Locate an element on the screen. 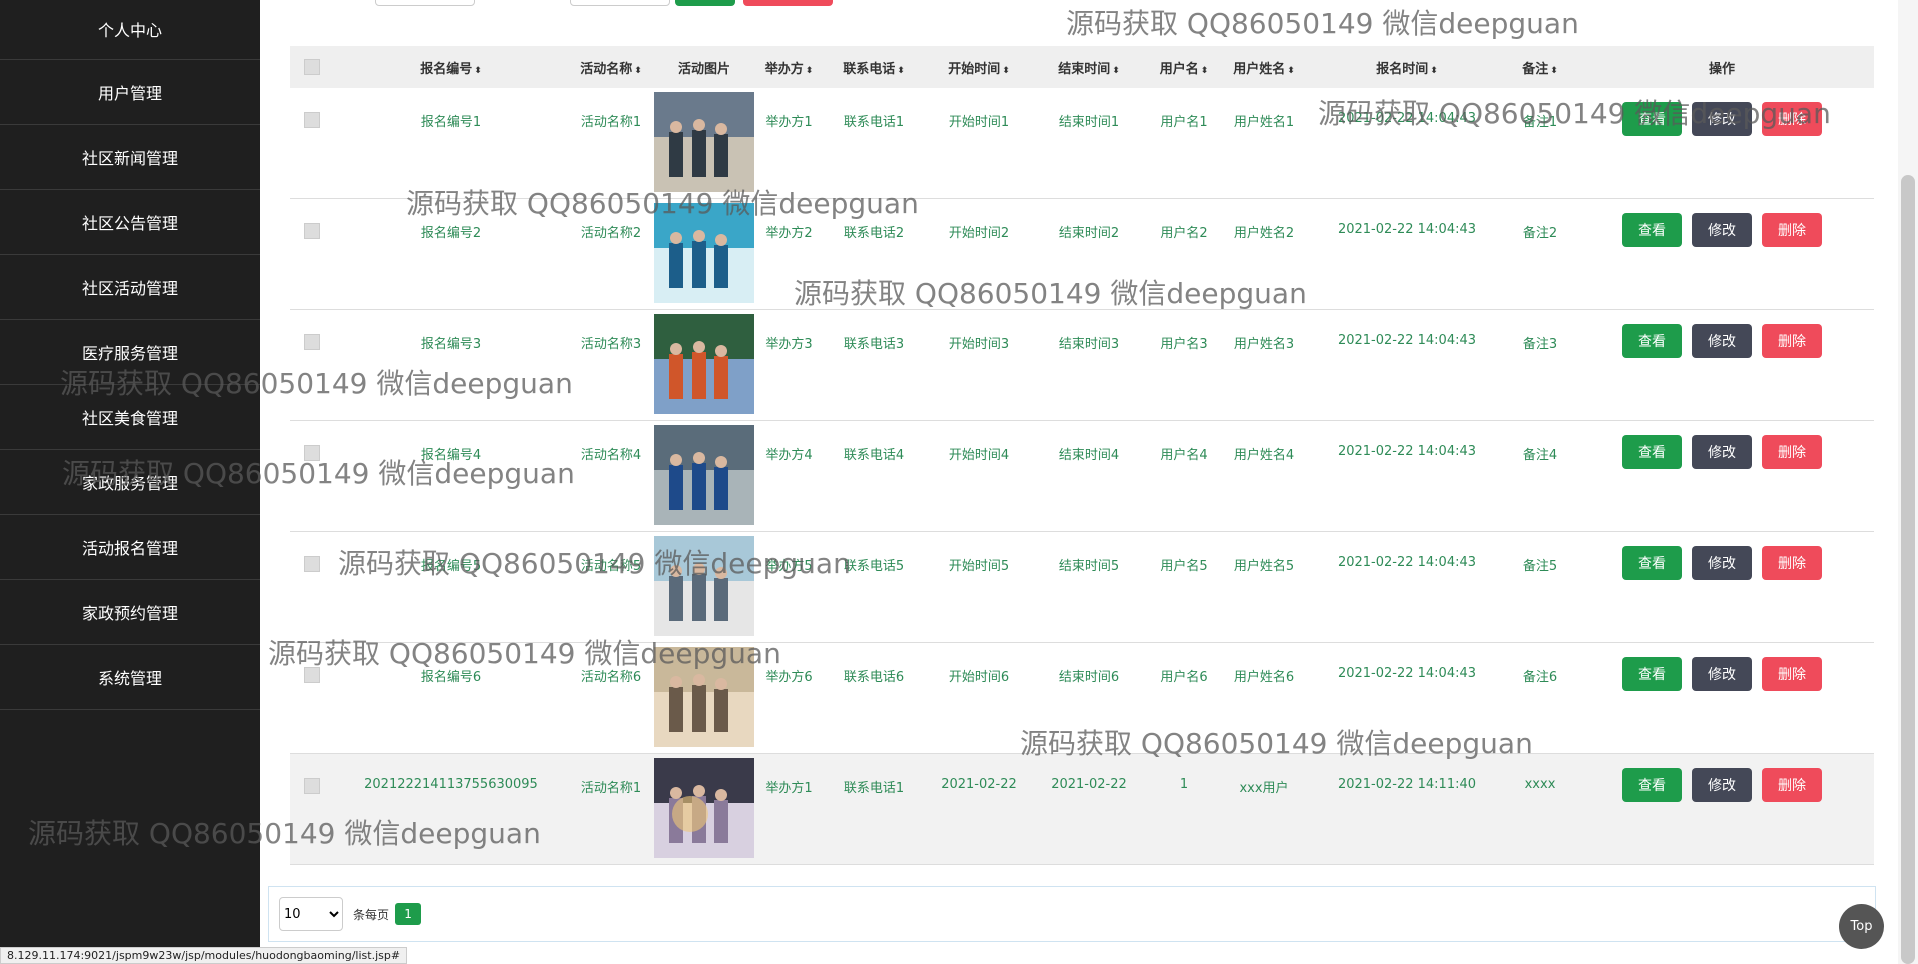 The image size is (1918, 964). cell-id: 报名编号1 is located at coordinates (451, 122).